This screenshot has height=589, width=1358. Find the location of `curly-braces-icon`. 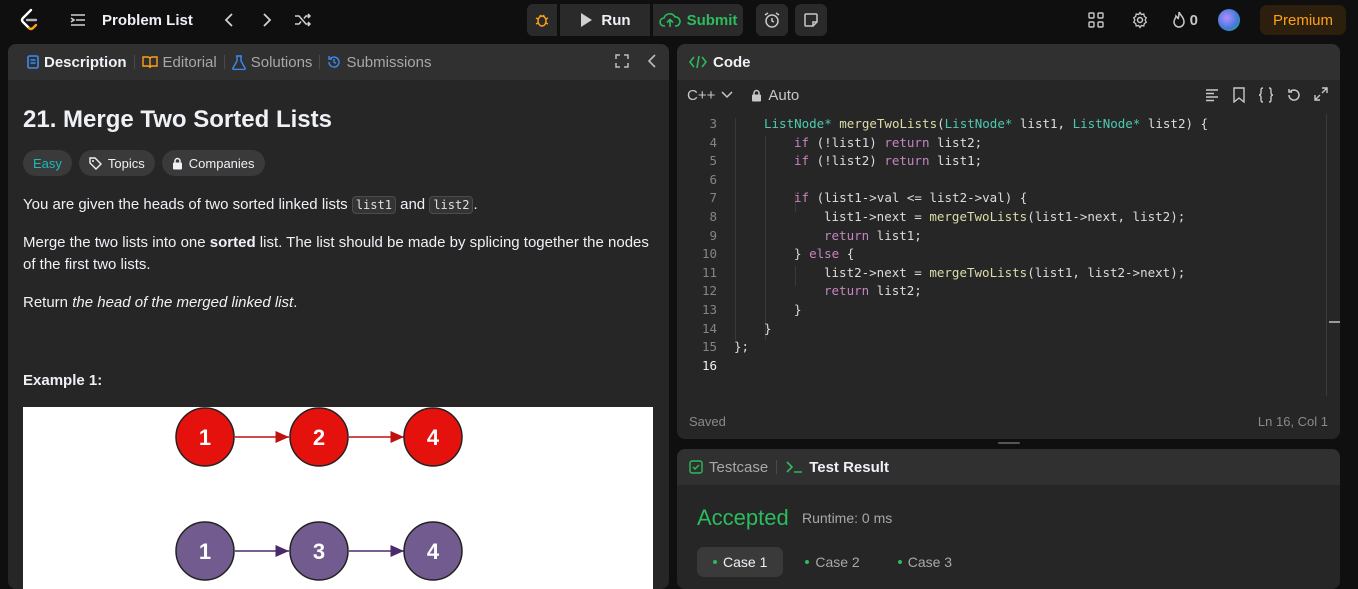

curly-braces-icon is located at coordinates (1266, 95).